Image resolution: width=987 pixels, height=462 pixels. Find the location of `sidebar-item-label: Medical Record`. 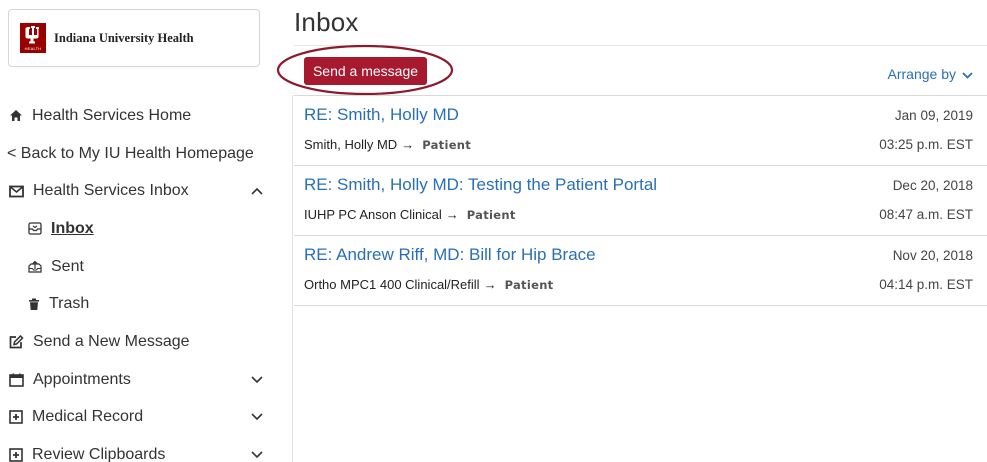

sidebar-item-label: Medical Record is located at coordinates (88, 417).